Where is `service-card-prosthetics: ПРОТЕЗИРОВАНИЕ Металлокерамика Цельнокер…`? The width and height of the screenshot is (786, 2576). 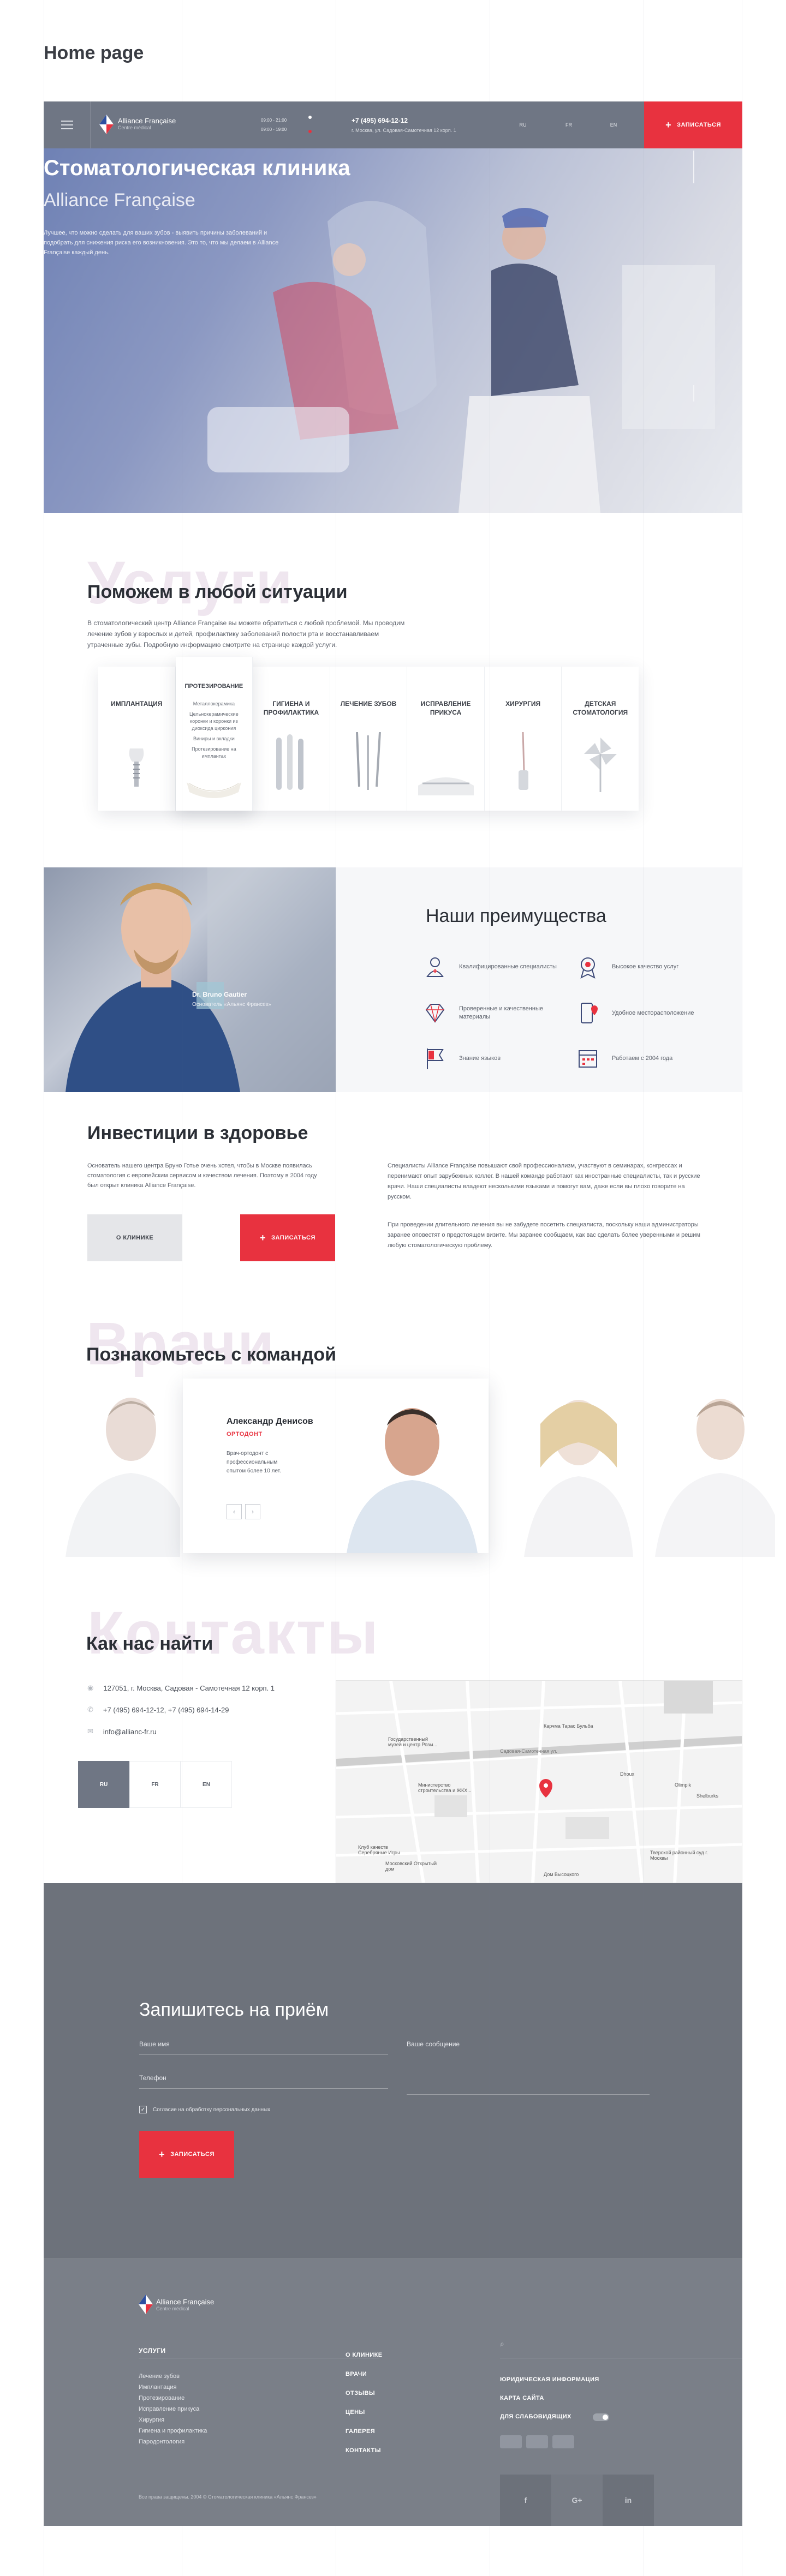
service-card-prosthetics: ПРОТЕЗИРОВАНИЕ Металлокерамика Цельнокер… is located at coordinates (214, 734).